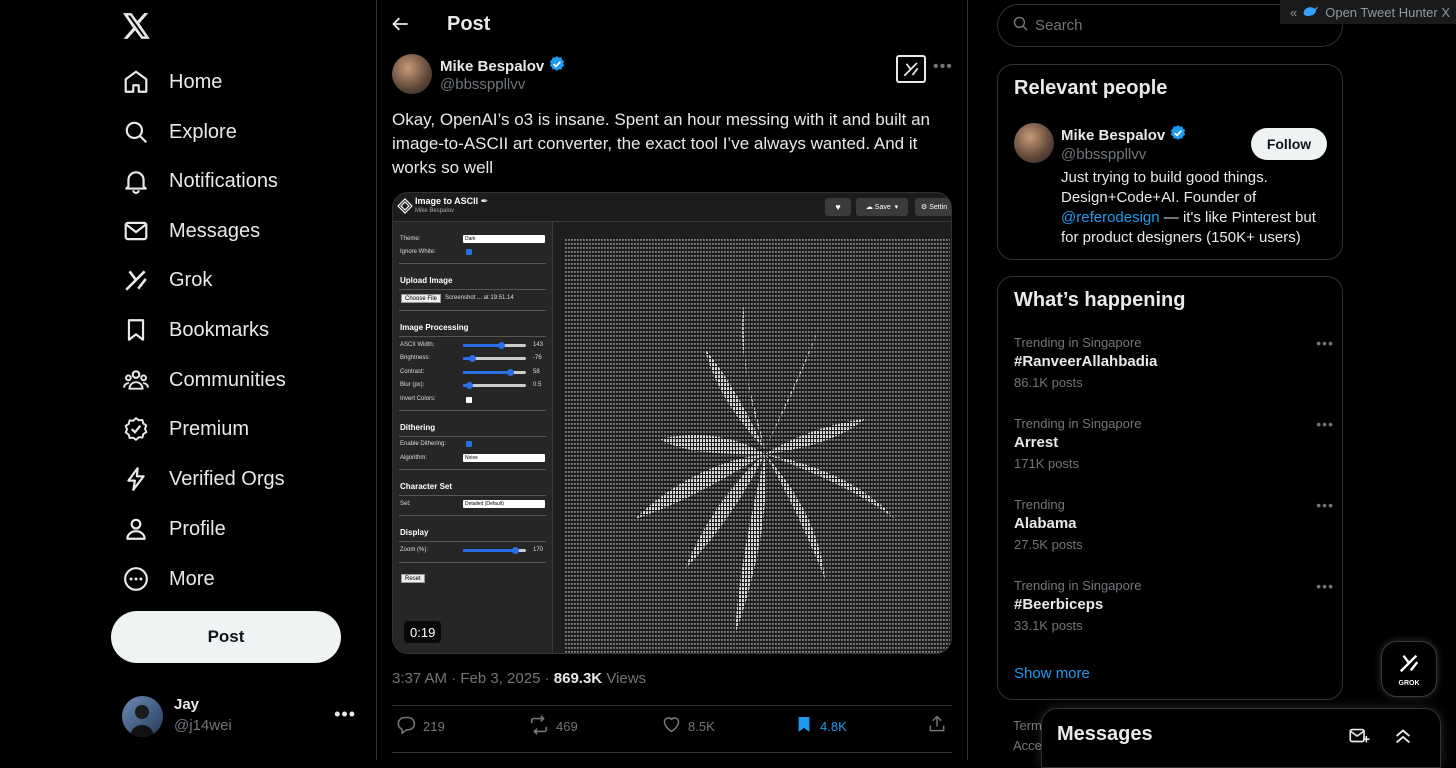 This screenshot has height=768, width=1456. Describe the element at coordinates (242, 717) in the screenshot. I see `account-switcher: Jay @j14wei •••` at that location.